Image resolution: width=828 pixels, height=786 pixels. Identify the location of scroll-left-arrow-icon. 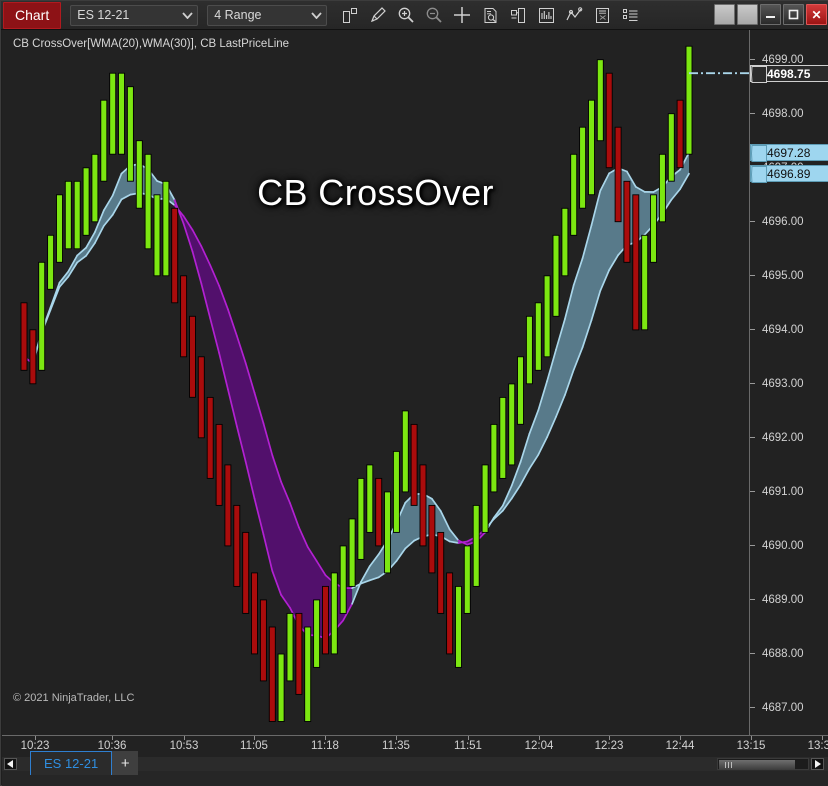
(10, 764).